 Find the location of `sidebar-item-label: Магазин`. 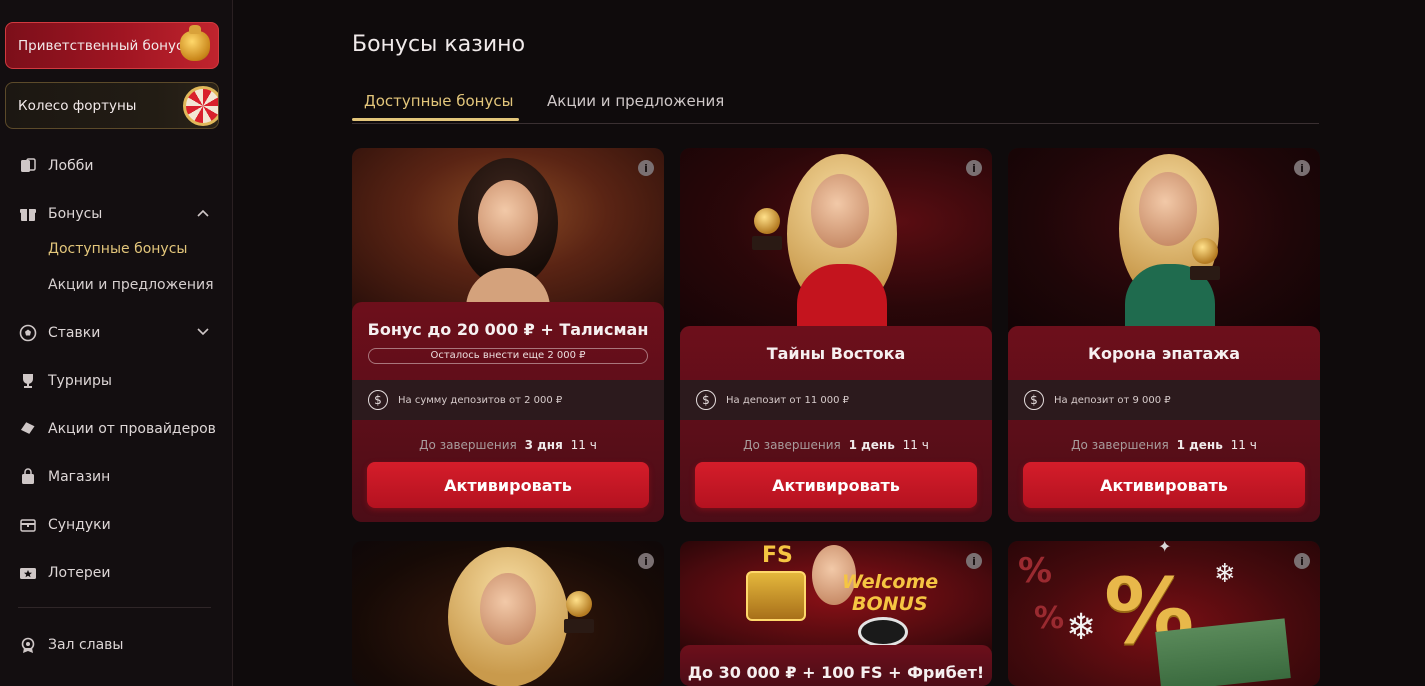

sidebar-item-label: Магазин is located at coordinates (79, 477).